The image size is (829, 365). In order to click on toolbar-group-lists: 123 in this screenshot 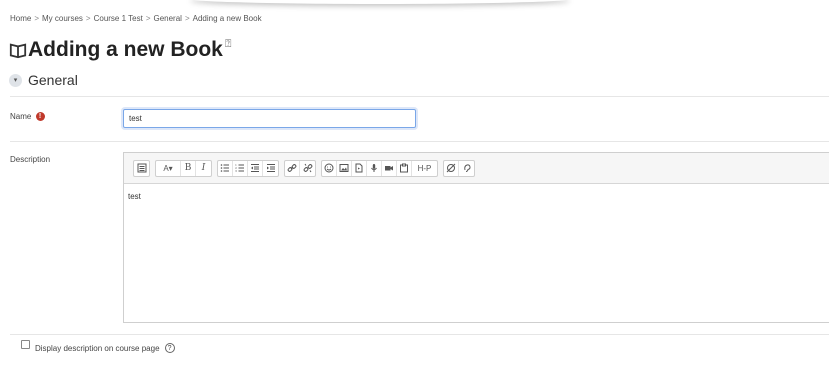, I will do `click(248, 168)`.